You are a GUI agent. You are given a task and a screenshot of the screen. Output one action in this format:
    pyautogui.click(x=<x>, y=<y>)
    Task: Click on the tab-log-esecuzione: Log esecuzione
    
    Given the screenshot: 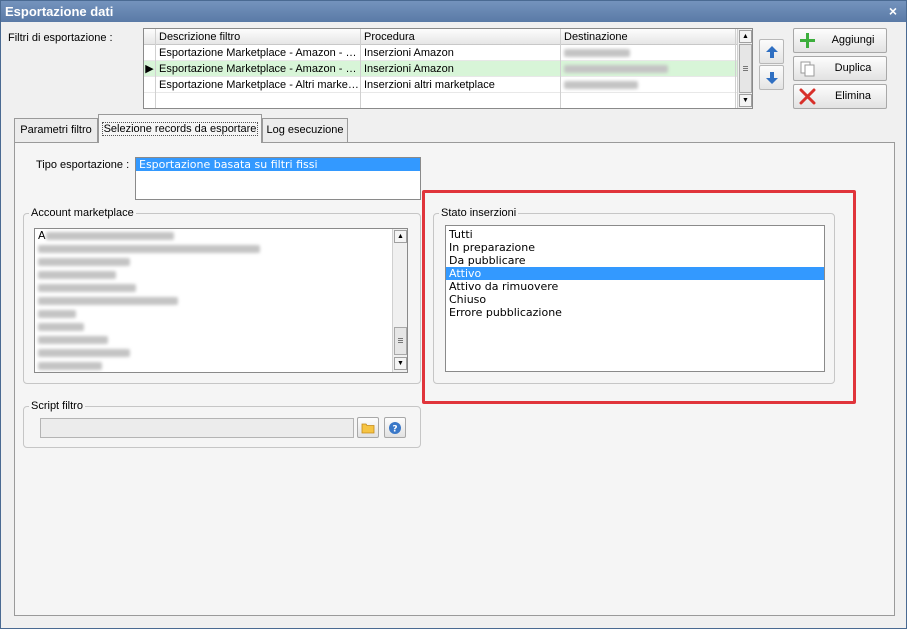 What is the action you would take?
    pyautogui.click(x=305, y=130)
    